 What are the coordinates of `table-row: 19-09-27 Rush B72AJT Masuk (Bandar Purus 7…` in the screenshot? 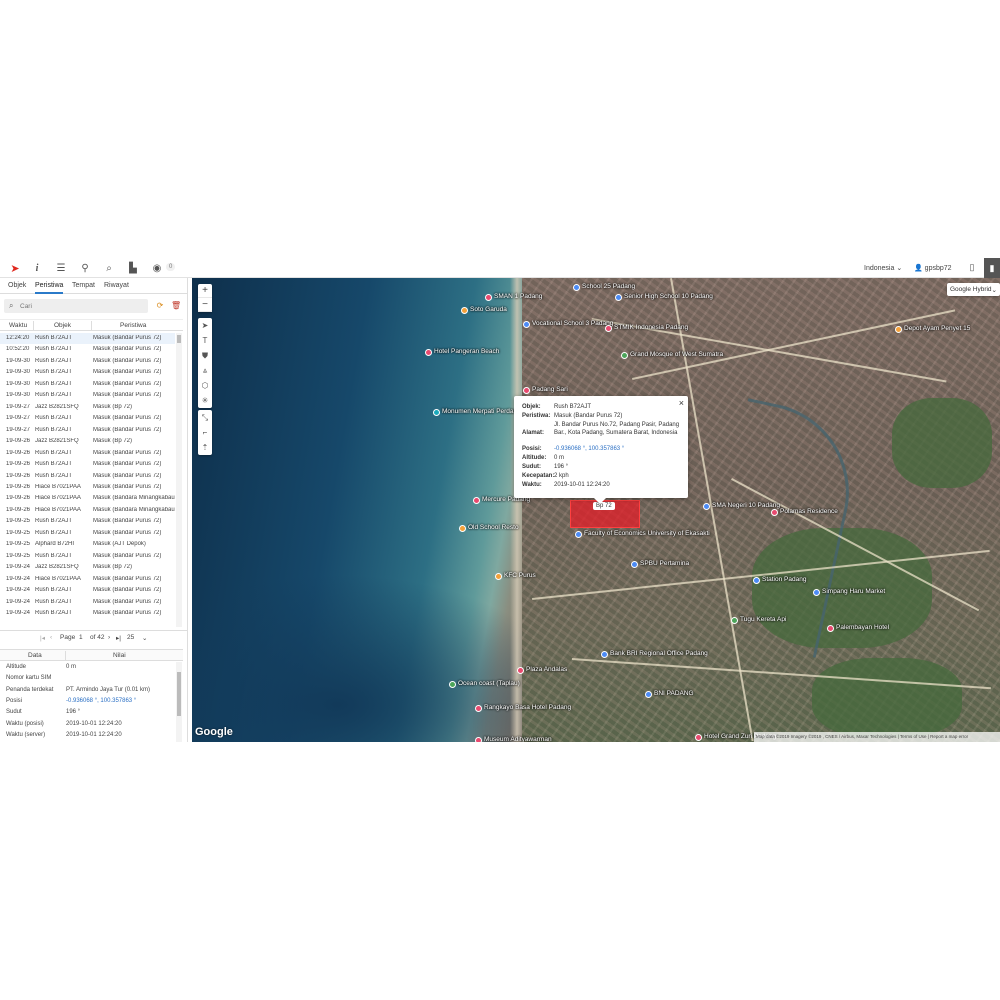 It's located at (87, 430).